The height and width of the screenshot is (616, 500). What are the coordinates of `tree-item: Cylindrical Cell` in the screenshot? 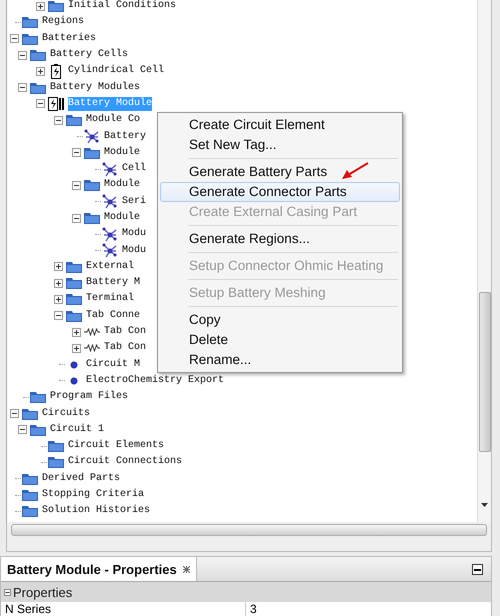 It's located at (116, 71).